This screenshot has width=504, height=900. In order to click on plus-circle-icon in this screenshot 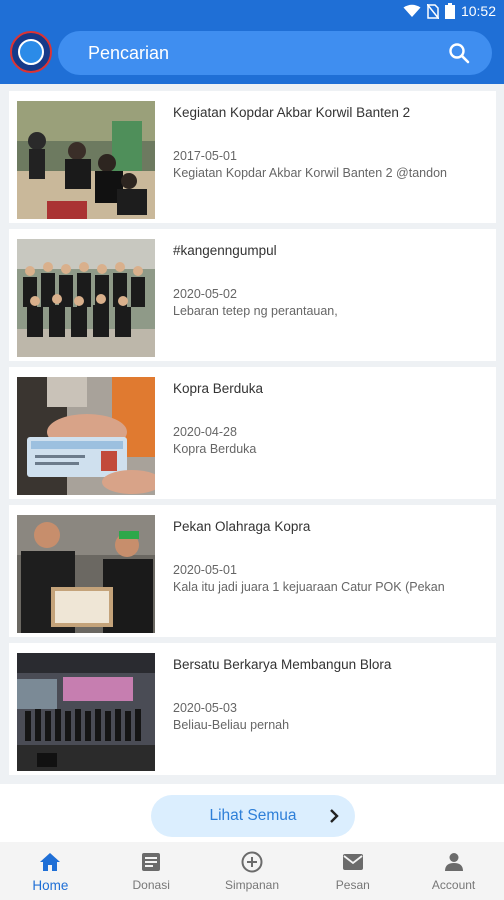, I will do `click(252, 862)`.